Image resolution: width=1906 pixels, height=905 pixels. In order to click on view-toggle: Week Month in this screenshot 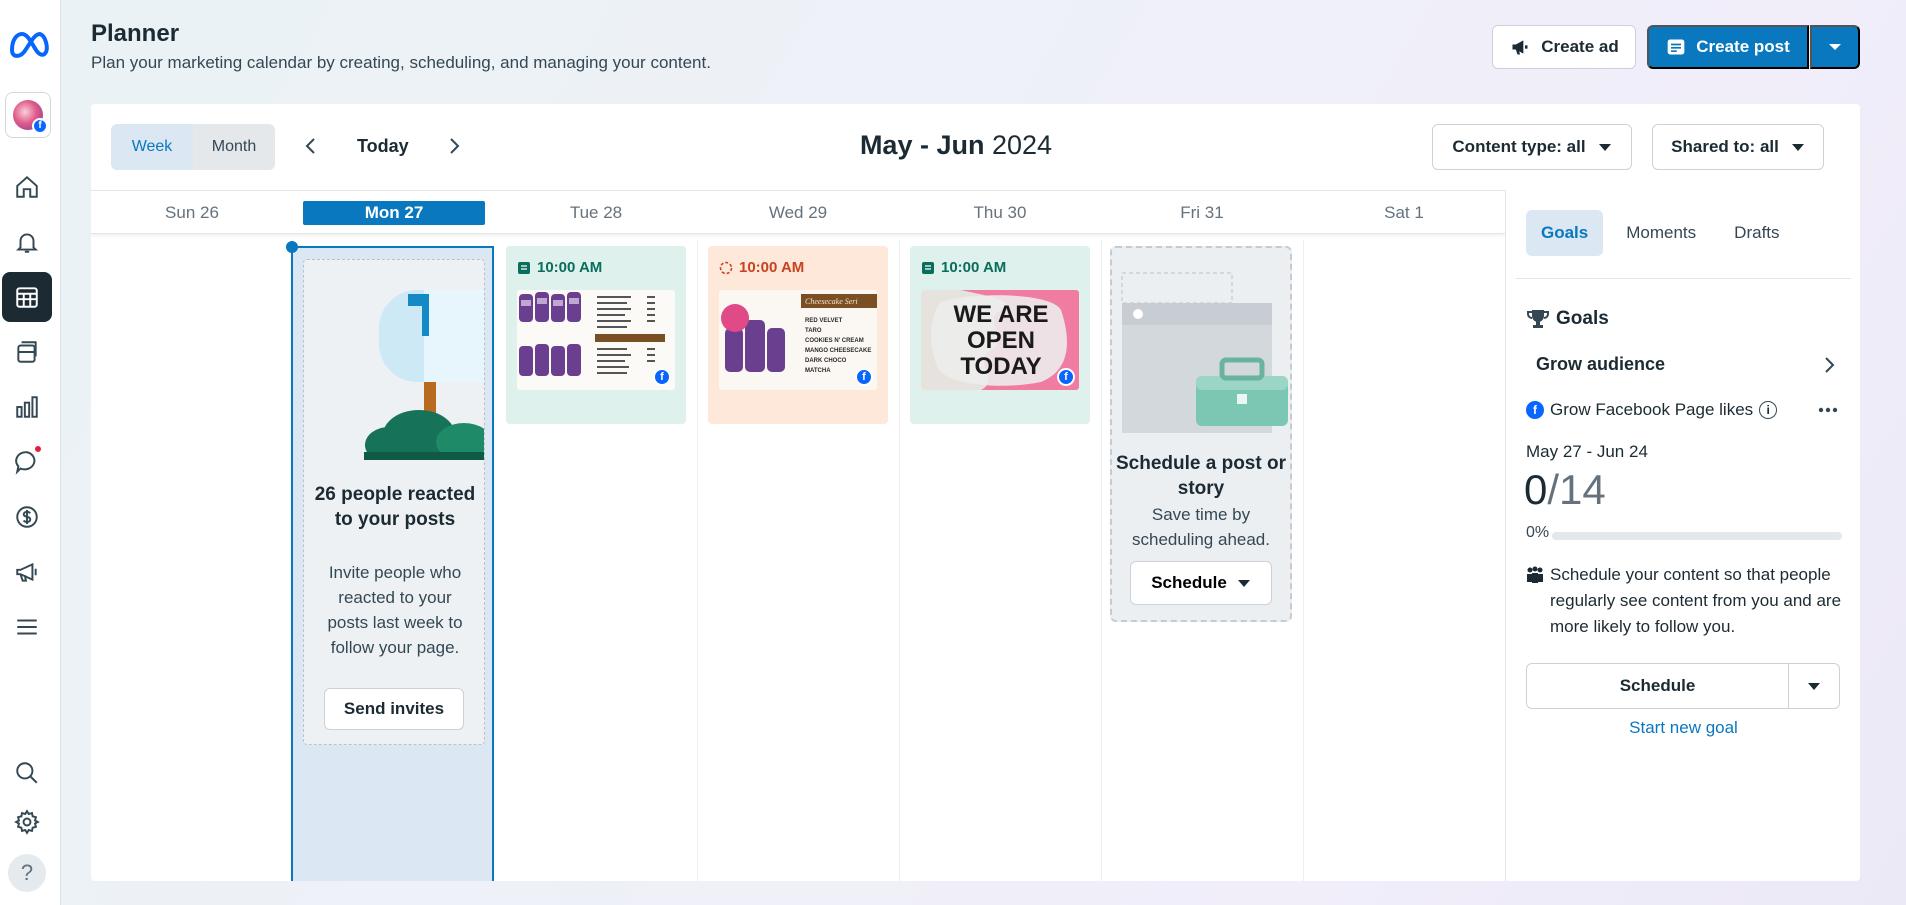, I will do `click(193, 147)`.